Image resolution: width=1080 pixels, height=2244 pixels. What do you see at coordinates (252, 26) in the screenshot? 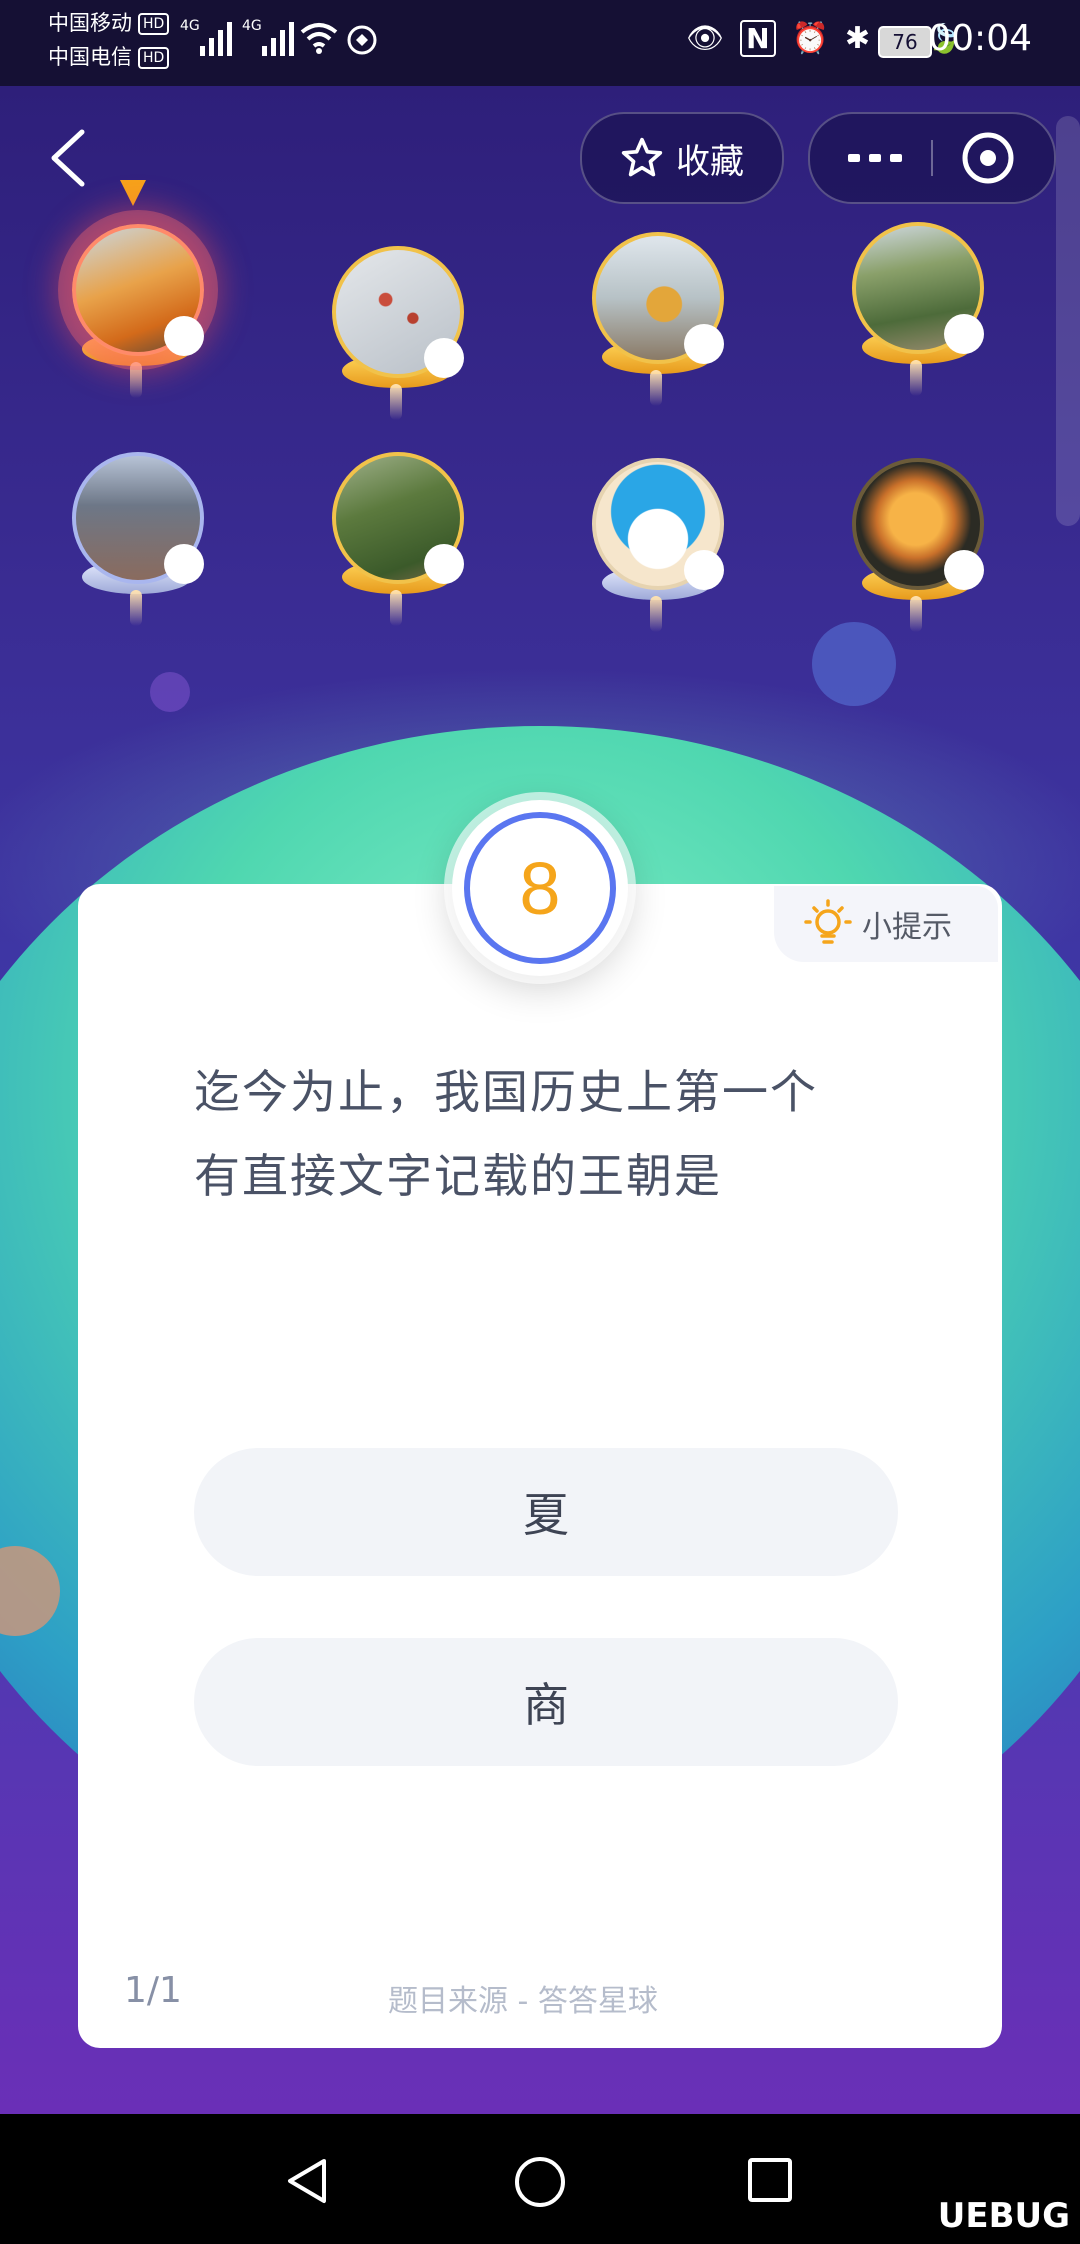
I see `network-type-2: 4G` at bounding box center [252, 26].